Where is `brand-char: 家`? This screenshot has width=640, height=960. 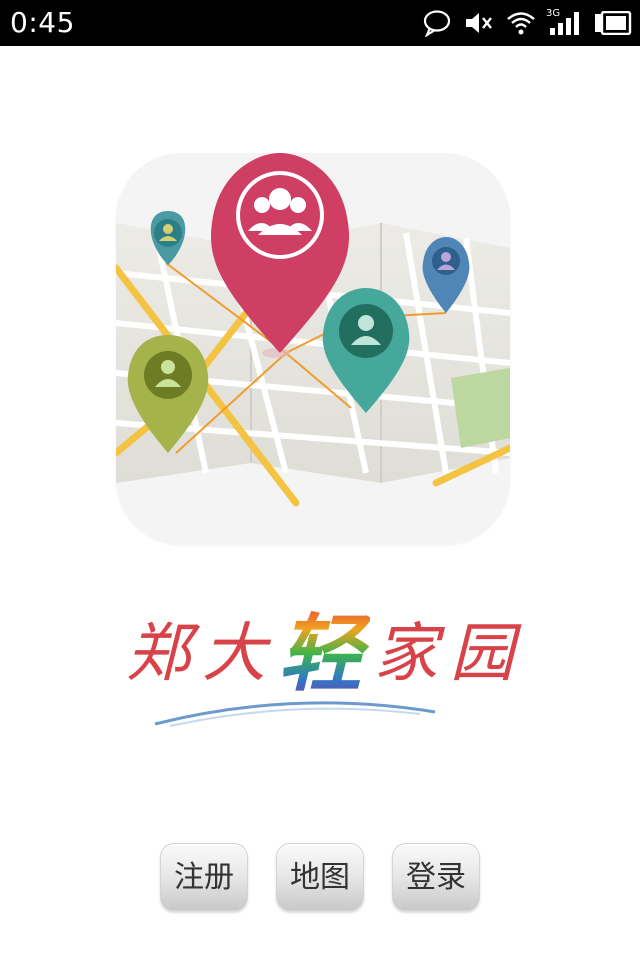
brand-char: 家 is located at coordinates (410, 654).